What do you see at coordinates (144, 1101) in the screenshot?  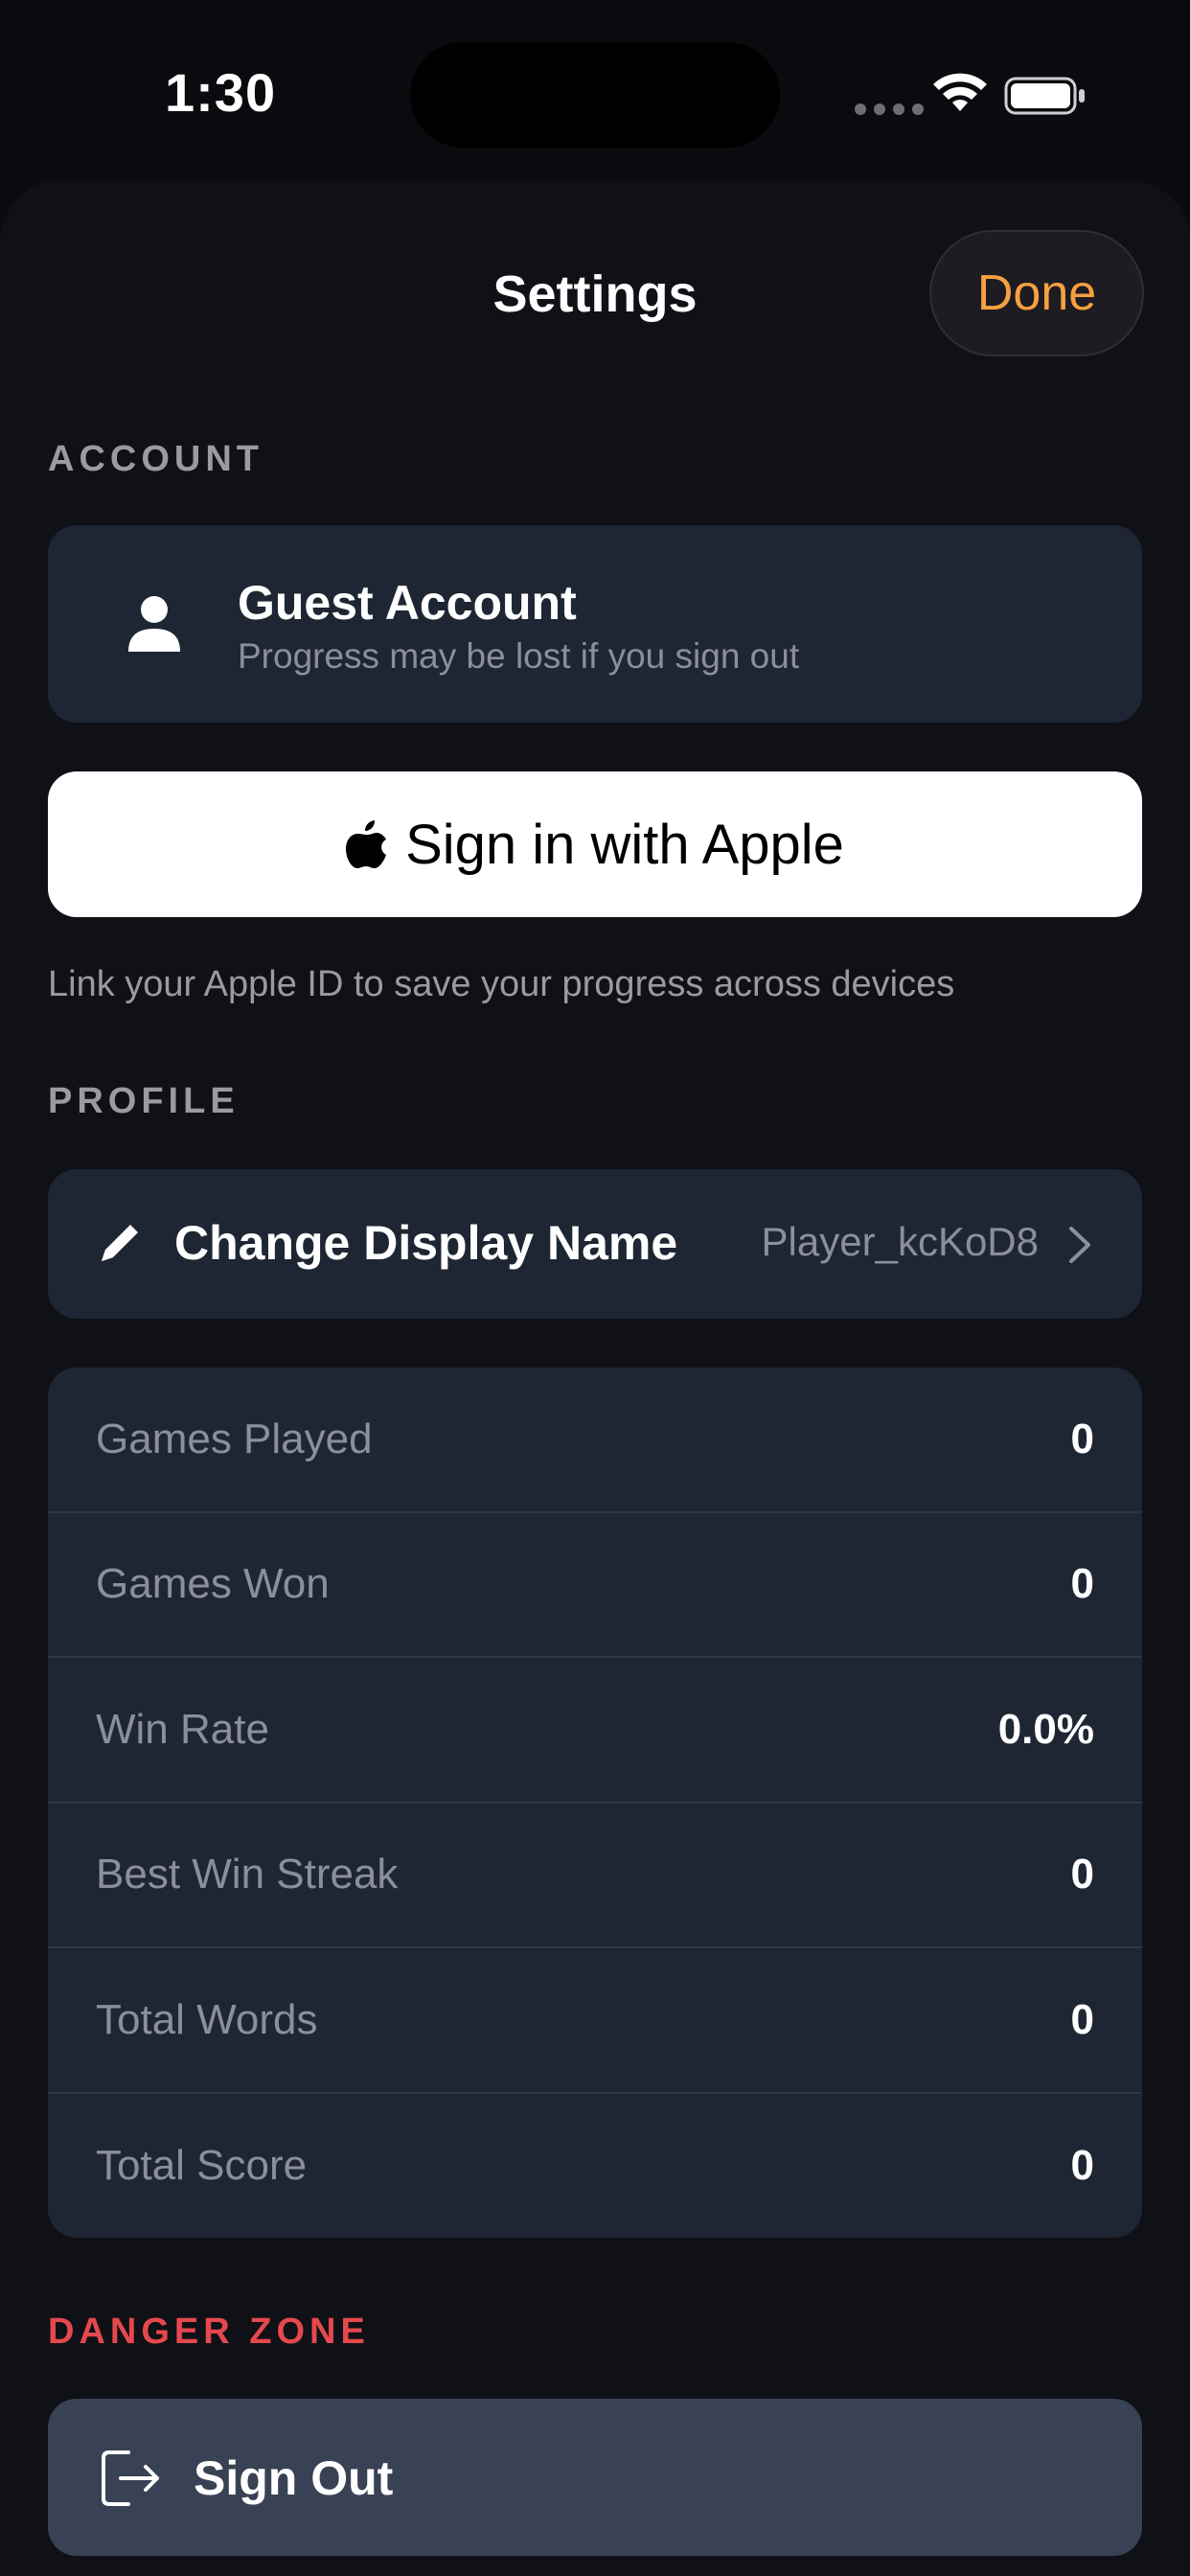 I see `section-header-profile: PROFILE` at bounding box center [144, 1101].